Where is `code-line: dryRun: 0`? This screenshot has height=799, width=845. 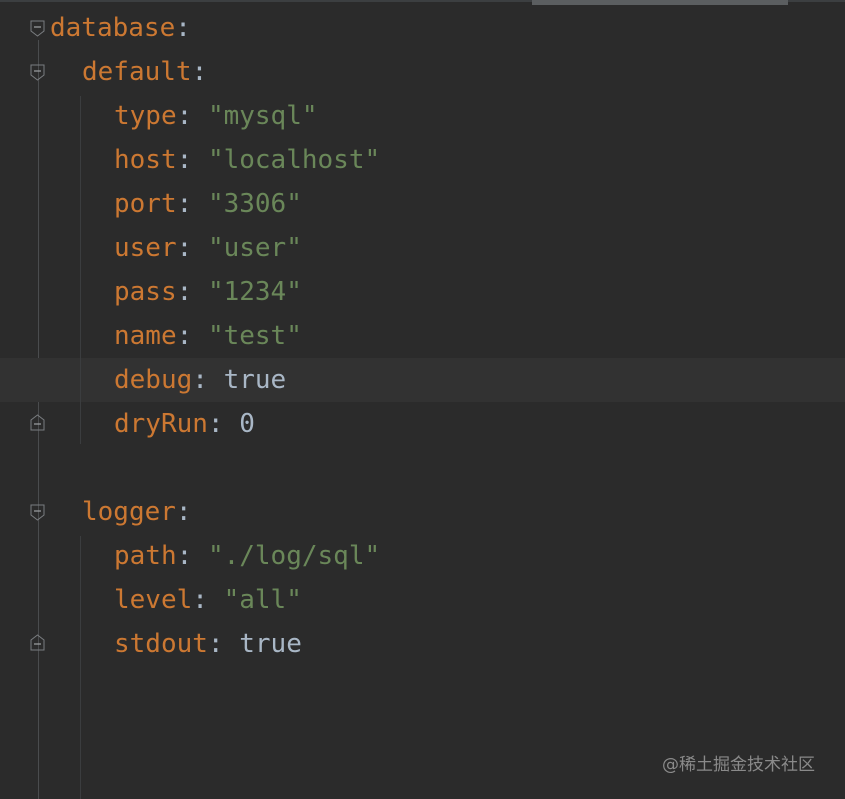 code-line: dryRun: 0 is located at coordinates (184, 424).